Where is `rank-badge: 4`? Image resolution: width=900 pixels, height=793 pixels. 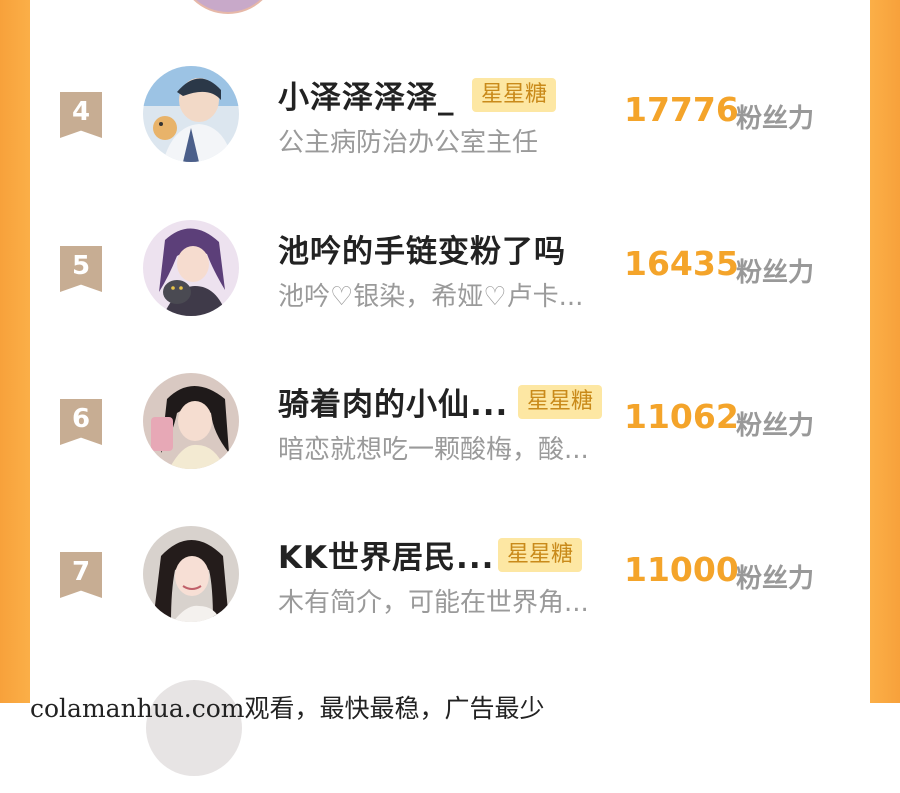
rank-badge: 4 is located at coordinates (81, 115).